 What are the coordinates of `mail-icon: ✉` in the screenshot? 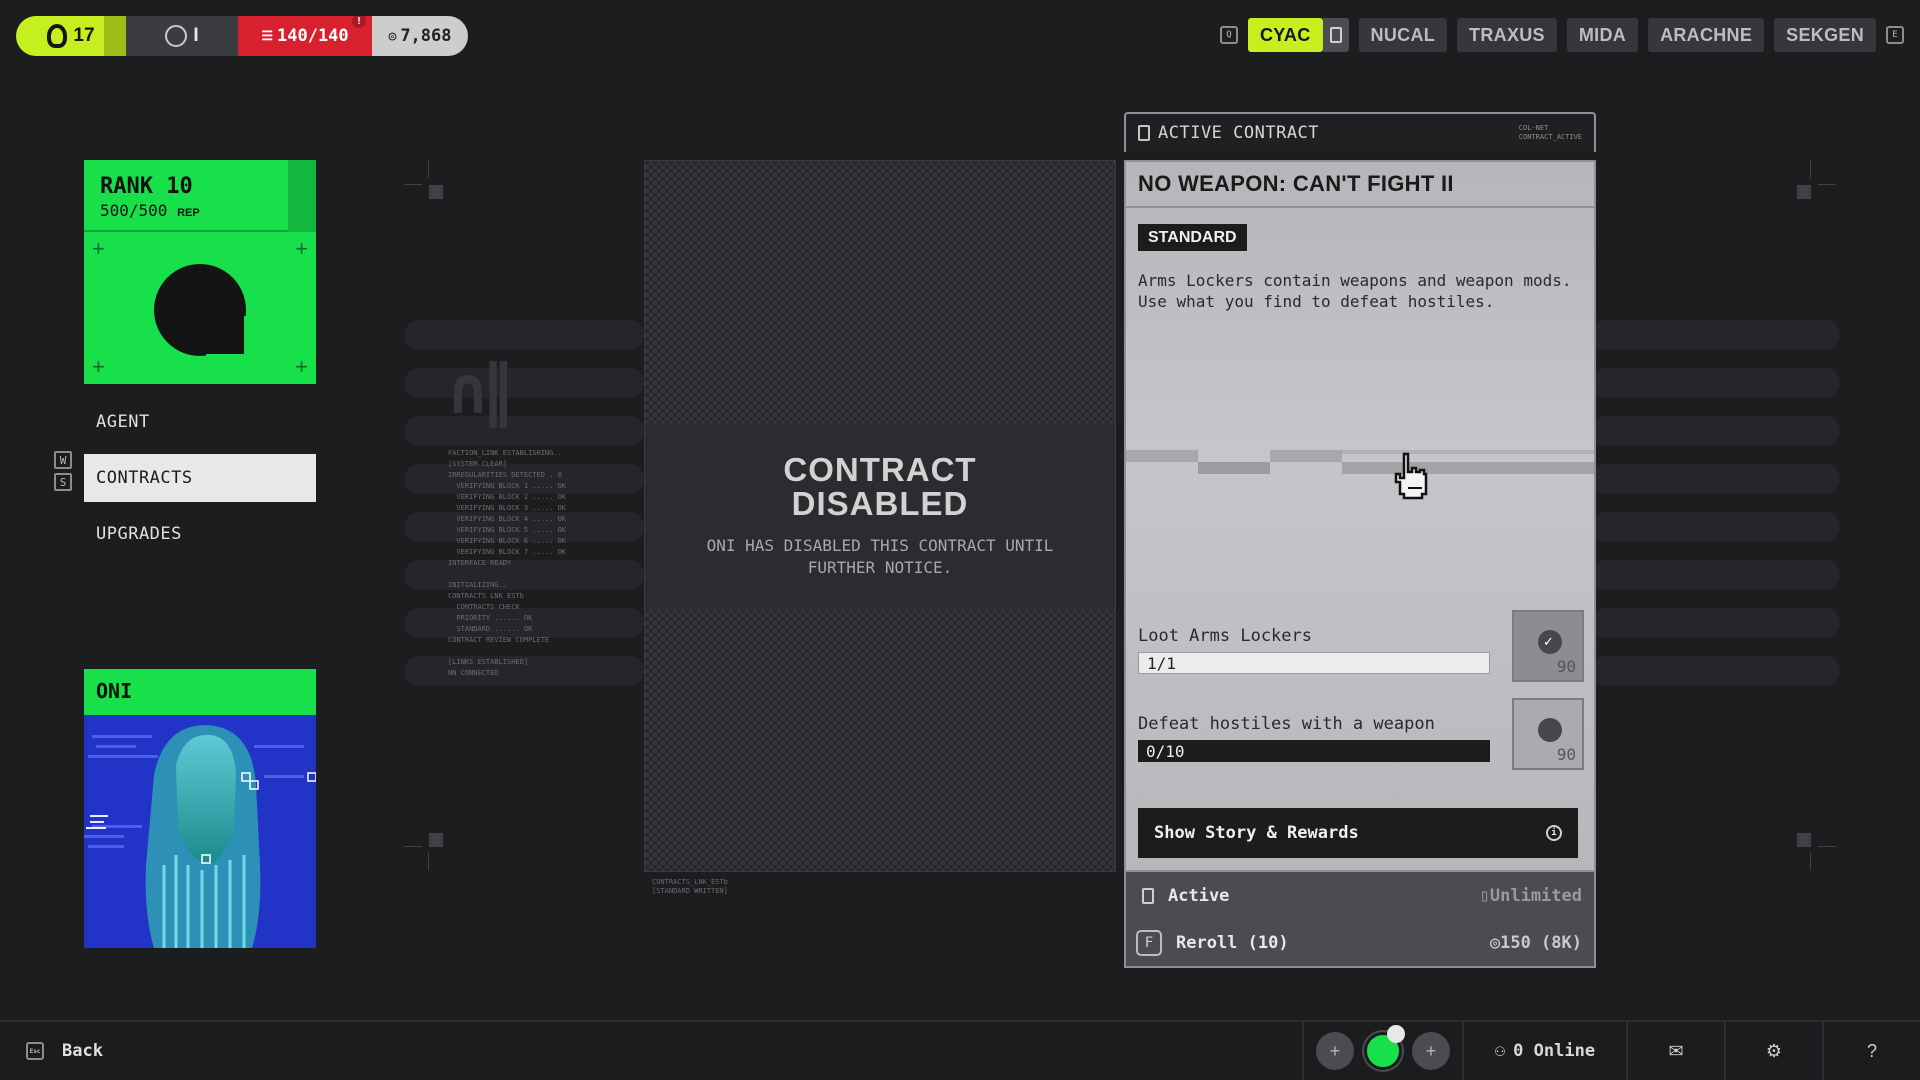 It's located at (1676, 1050).